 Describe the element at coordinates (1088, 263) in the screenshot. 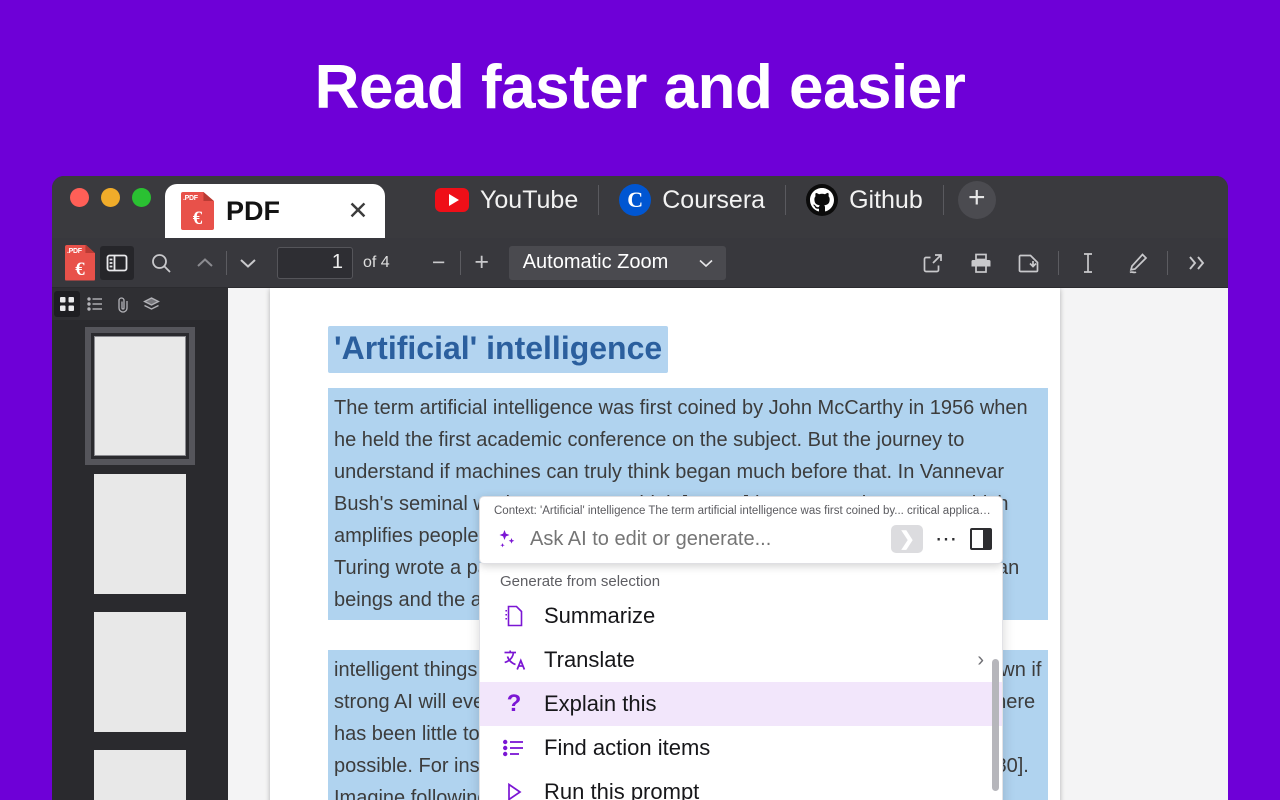

I see `text-select-icon` at that location.